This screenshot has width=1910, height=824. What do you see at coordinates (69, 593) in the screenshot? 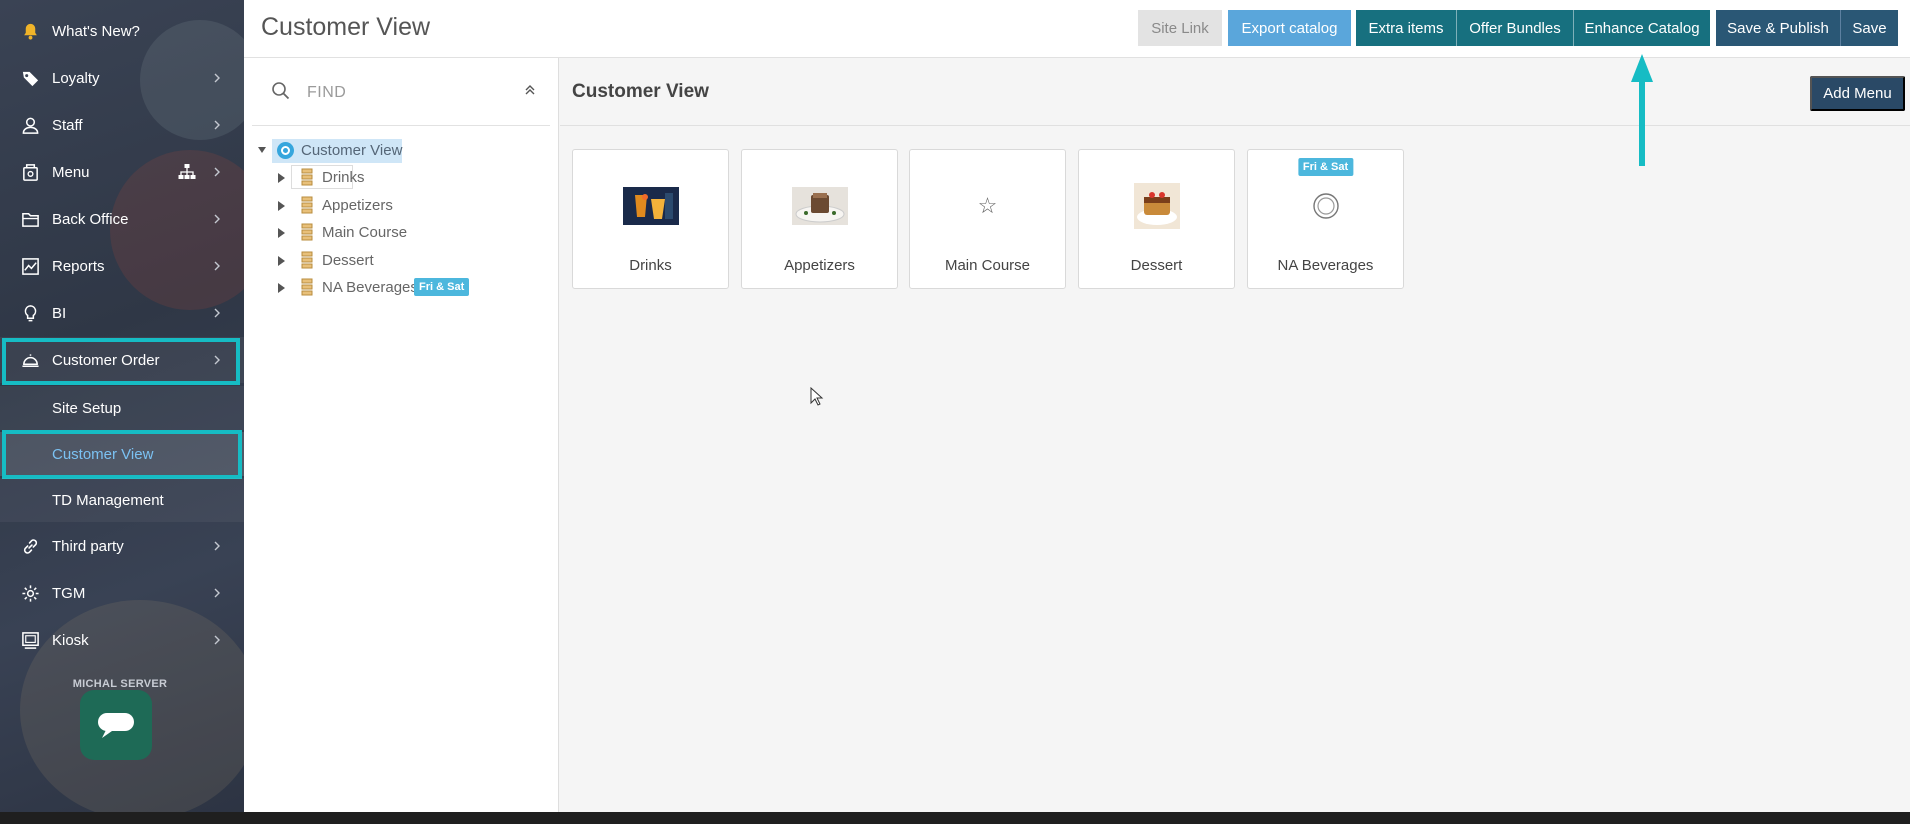
I see `sidebar-item-label: TGM` at bounding box center [69, 593].